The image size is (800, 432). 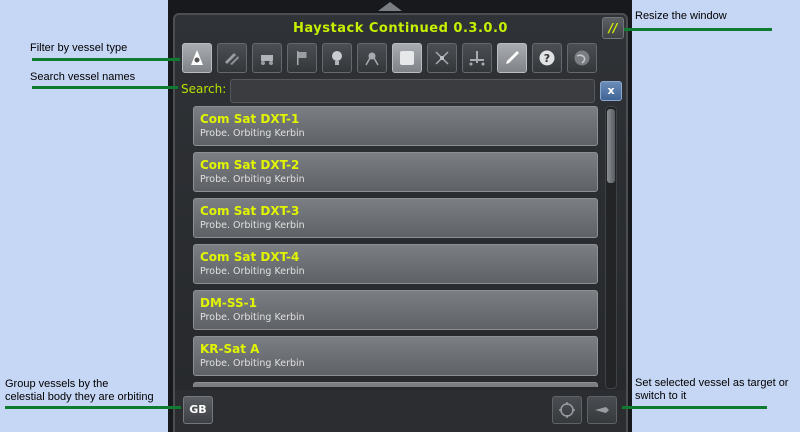 I want to click on vessel-name: DM-SS-1, so click(x=228, y=303).